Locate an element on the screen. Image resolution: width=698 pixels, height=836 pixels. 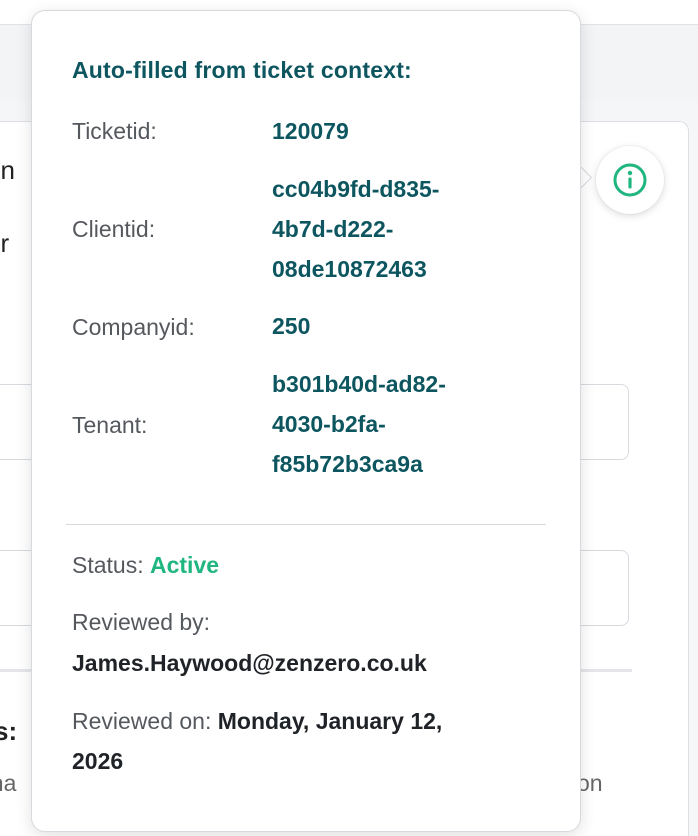
popover-divider is located at coordinates (306, 524).